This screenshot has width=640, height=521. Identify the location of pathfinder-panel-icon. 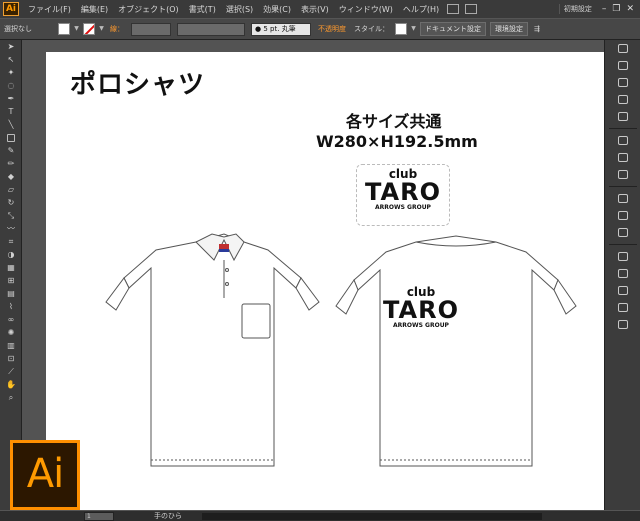
(622, 307).